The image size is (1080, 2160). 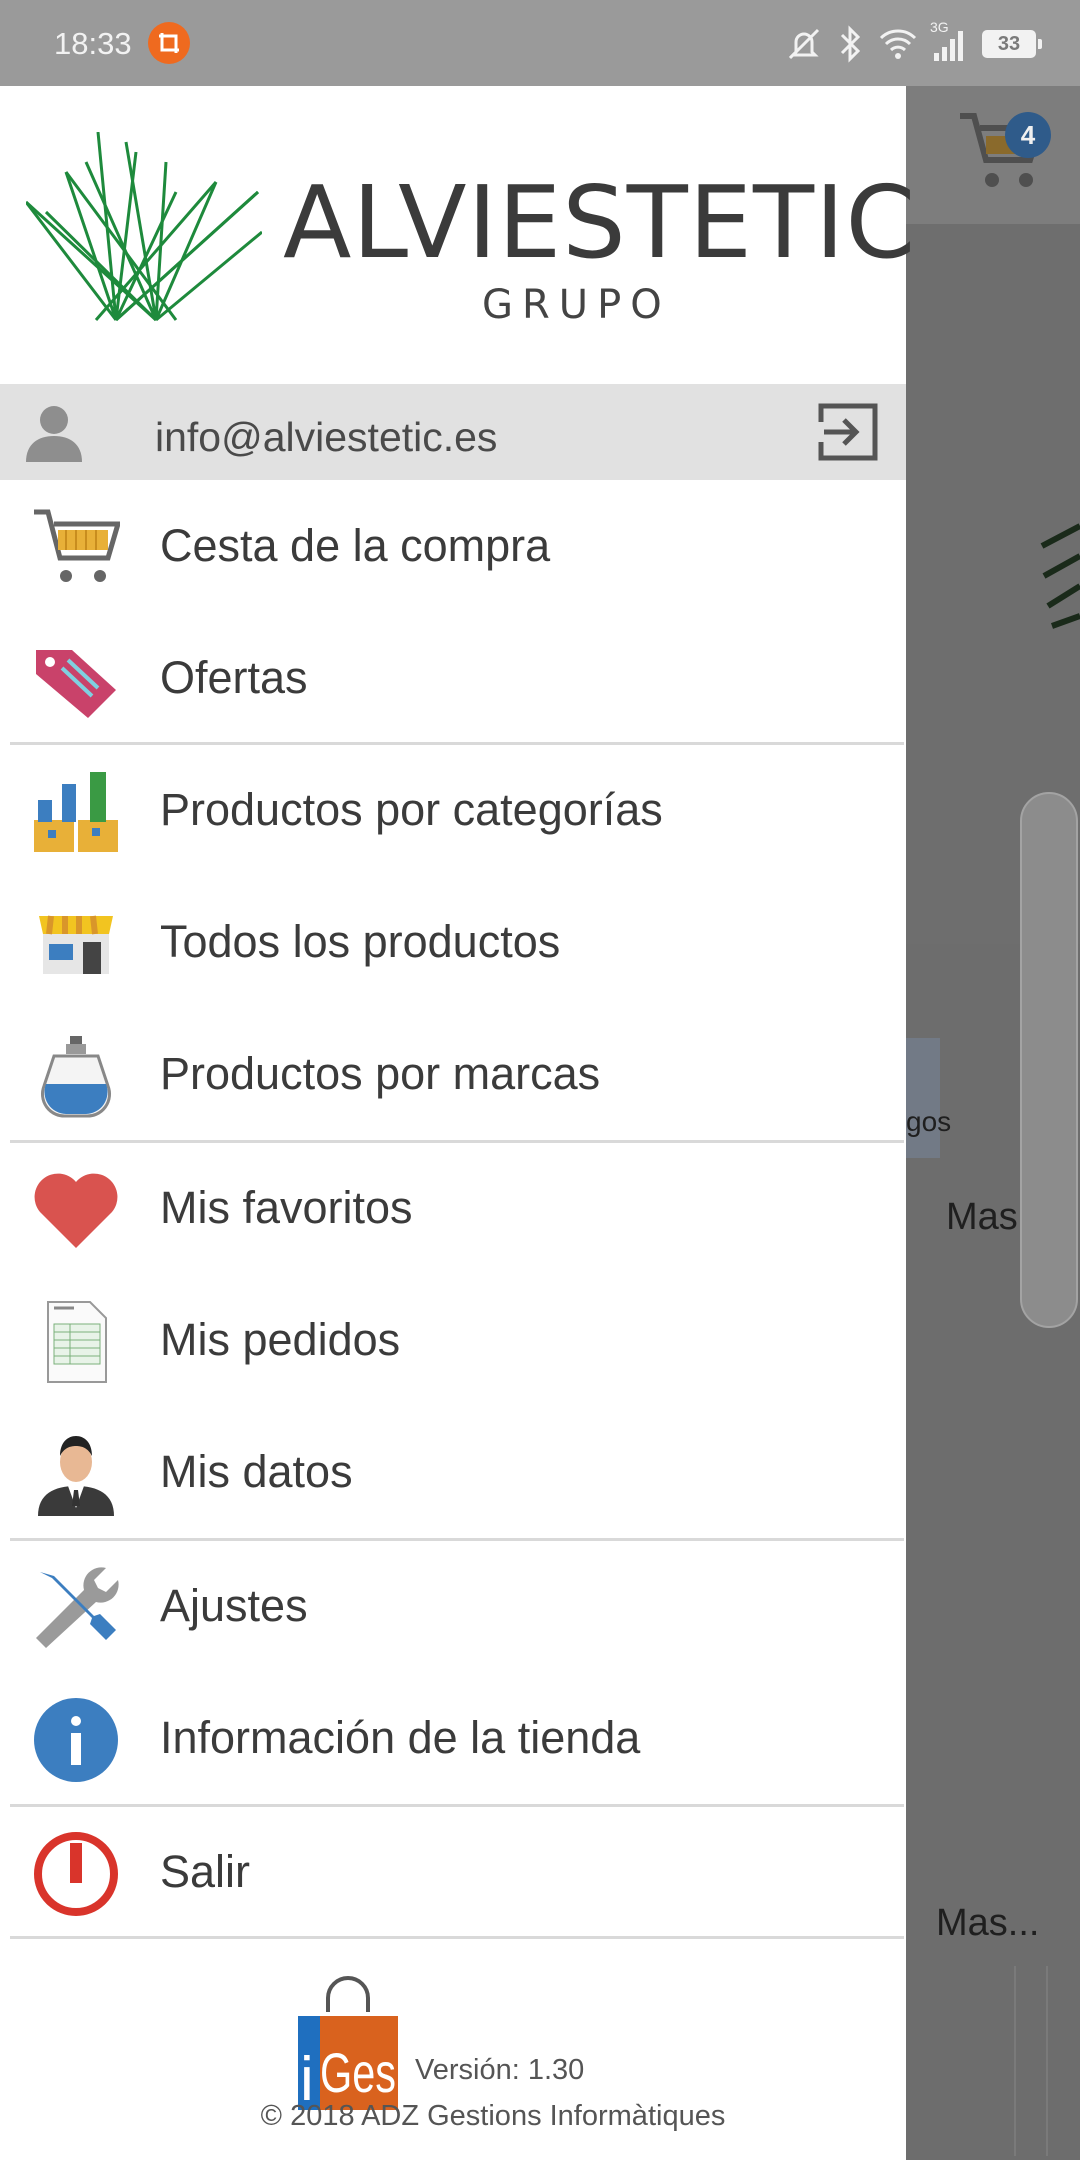 I want to click on menu-item-categories: Productos por categorías, so click(x=453, y=810).